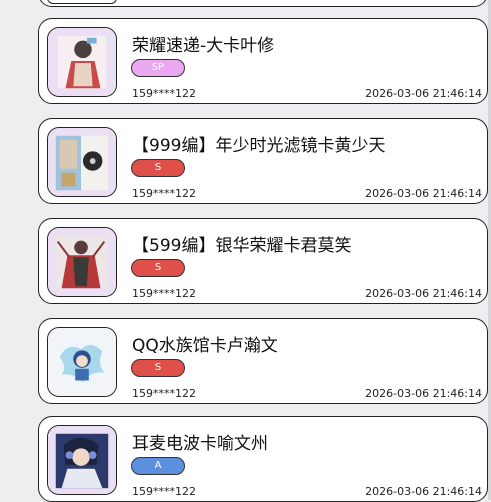 The width and height of the screenshot is (491, 502). Describe the element at coordinates (200, 444) in the screenshot. I see `item-title: 耳麦电波卡喻文州` at that location.